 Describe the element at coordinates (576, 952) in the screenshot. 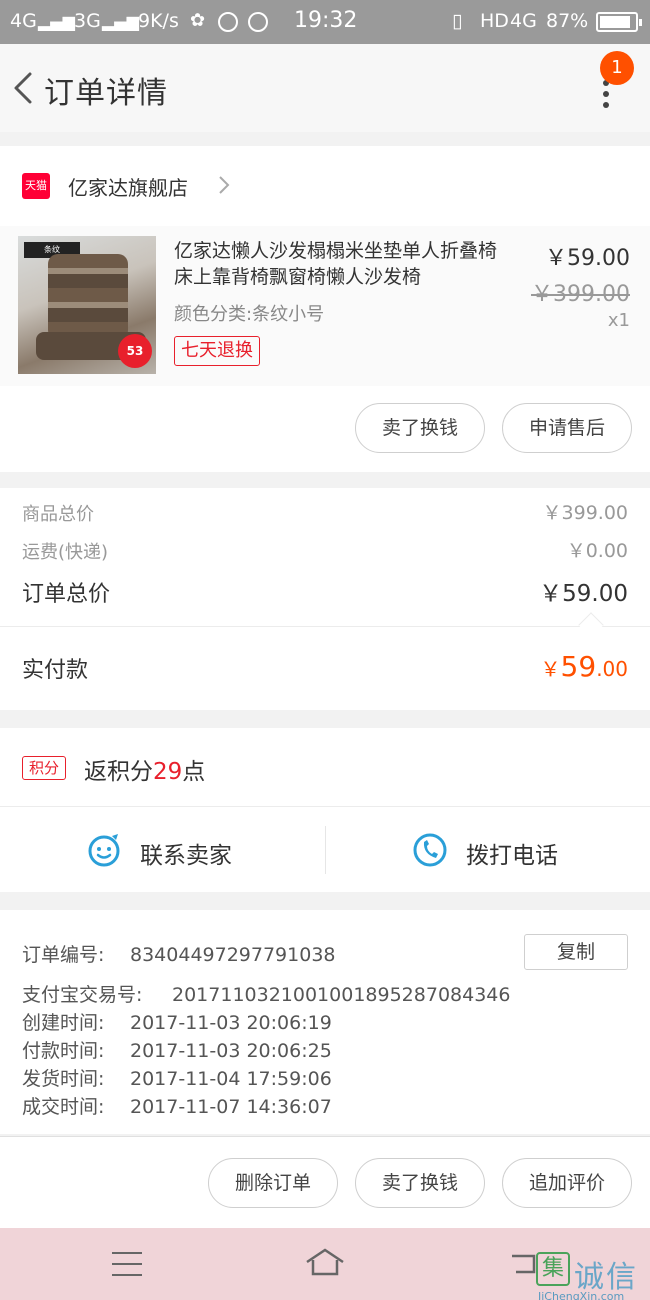

I see `copy-button: 复制` at that location.